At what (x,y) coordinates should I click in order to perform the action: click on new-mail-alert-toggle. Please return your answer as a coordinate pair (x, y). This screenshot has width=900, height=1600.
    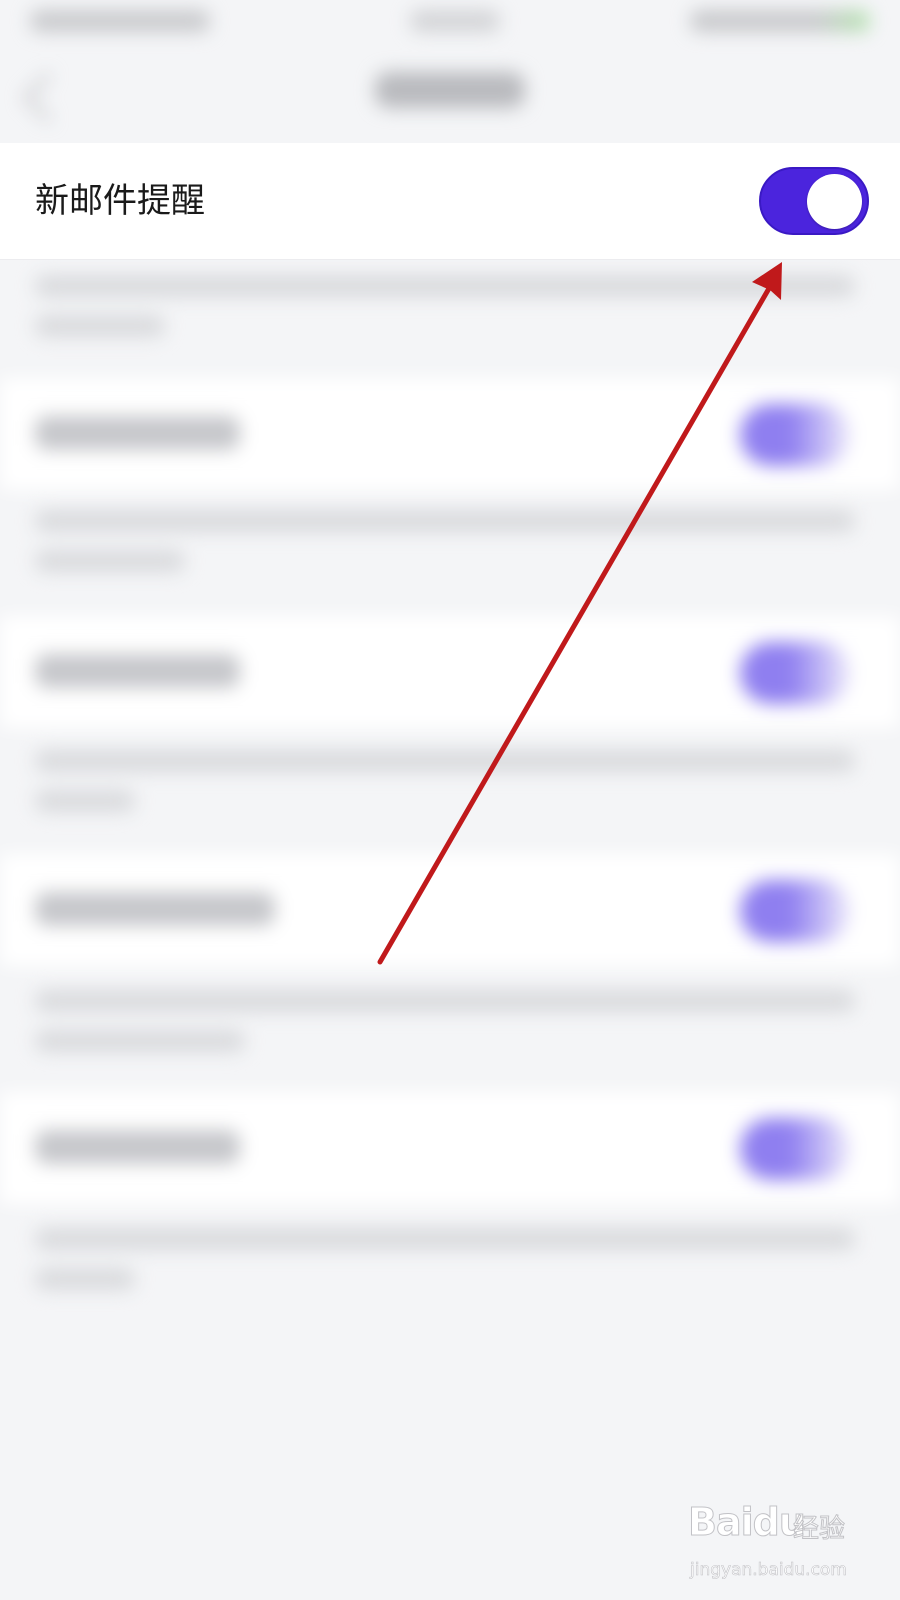
    Looking at the image, I should click on (814, 201).